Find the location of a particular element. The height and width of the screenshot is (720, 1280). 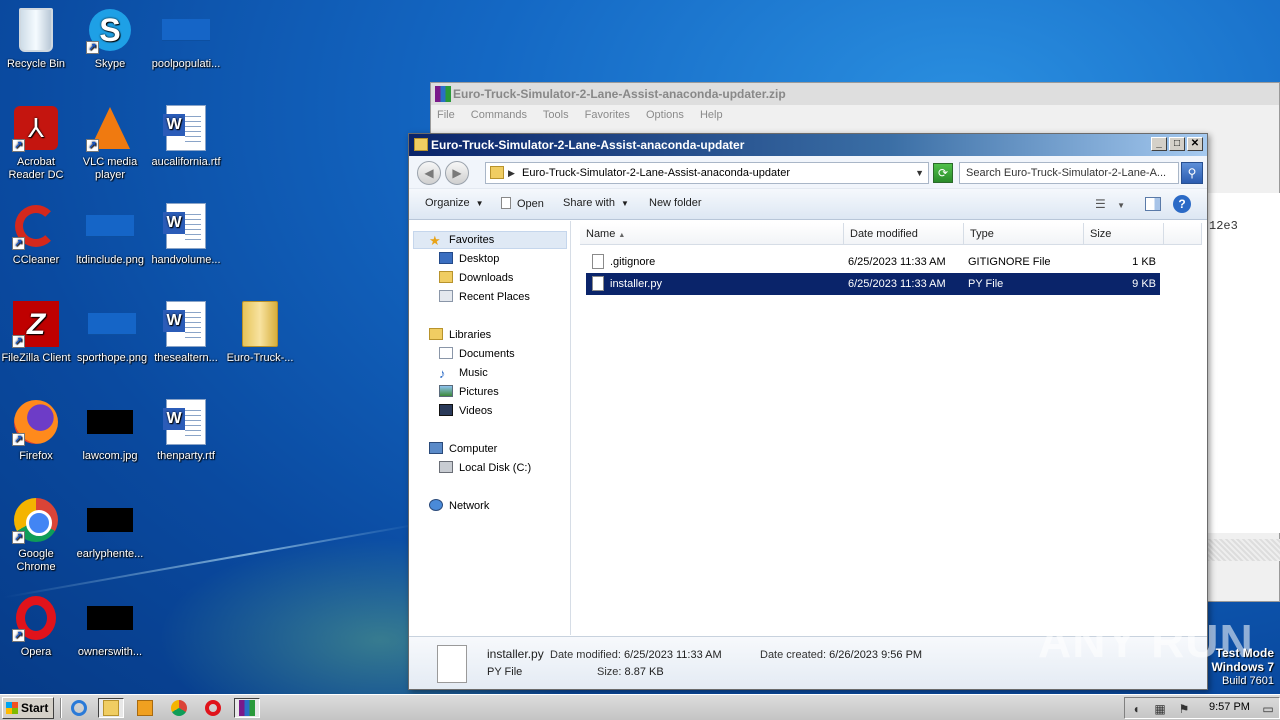

forward-button: ▶ is located at coordinates (457, 173).